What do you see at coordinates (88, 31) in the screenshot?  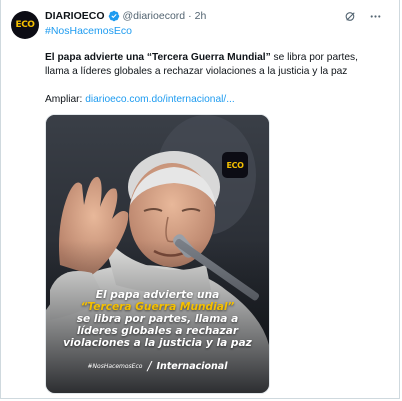 I see `hashtag-link: #NosHacemosEco` at bounding box center [88, 31].